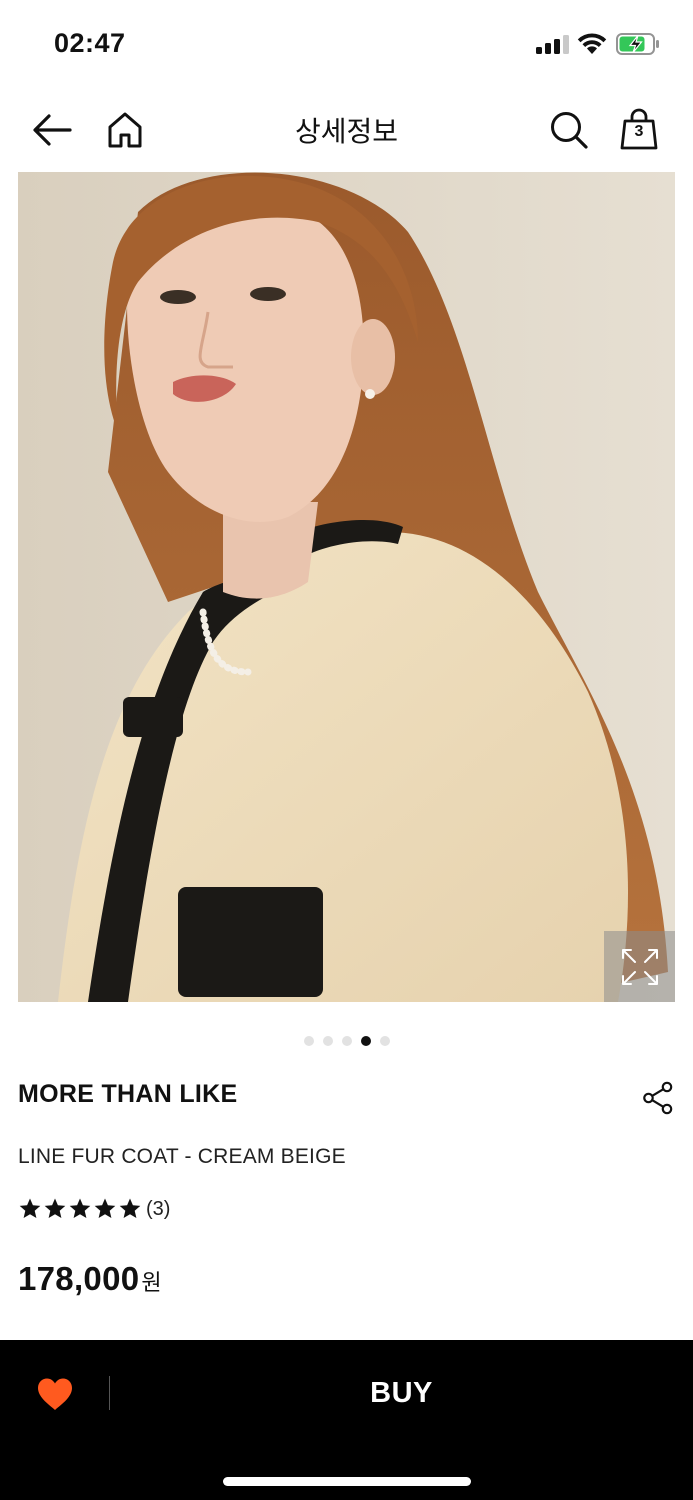 Image resolution: width=693 pixels, height=1500 pixels. Describe the element at coordinates (151, 1283) in the screenshot. I see `price-currency: 원` at that location.